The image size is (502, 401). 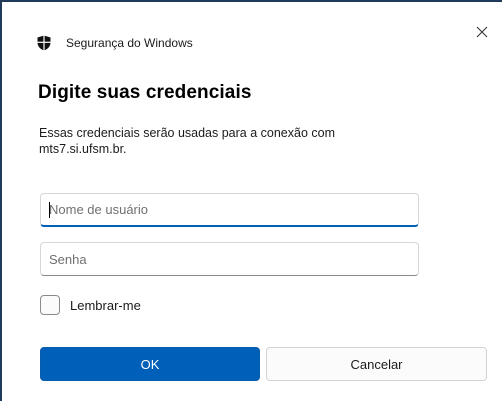 What do you see at coordinates (44, 43) in the screenshot?
I see `shield-icon` at bounding box center [44, 43].